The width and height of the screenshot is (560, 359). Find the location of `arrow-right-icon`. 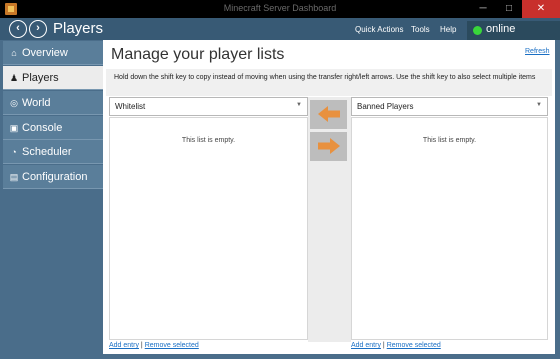

arrow-right-icon is located at coordinates (329, 146).